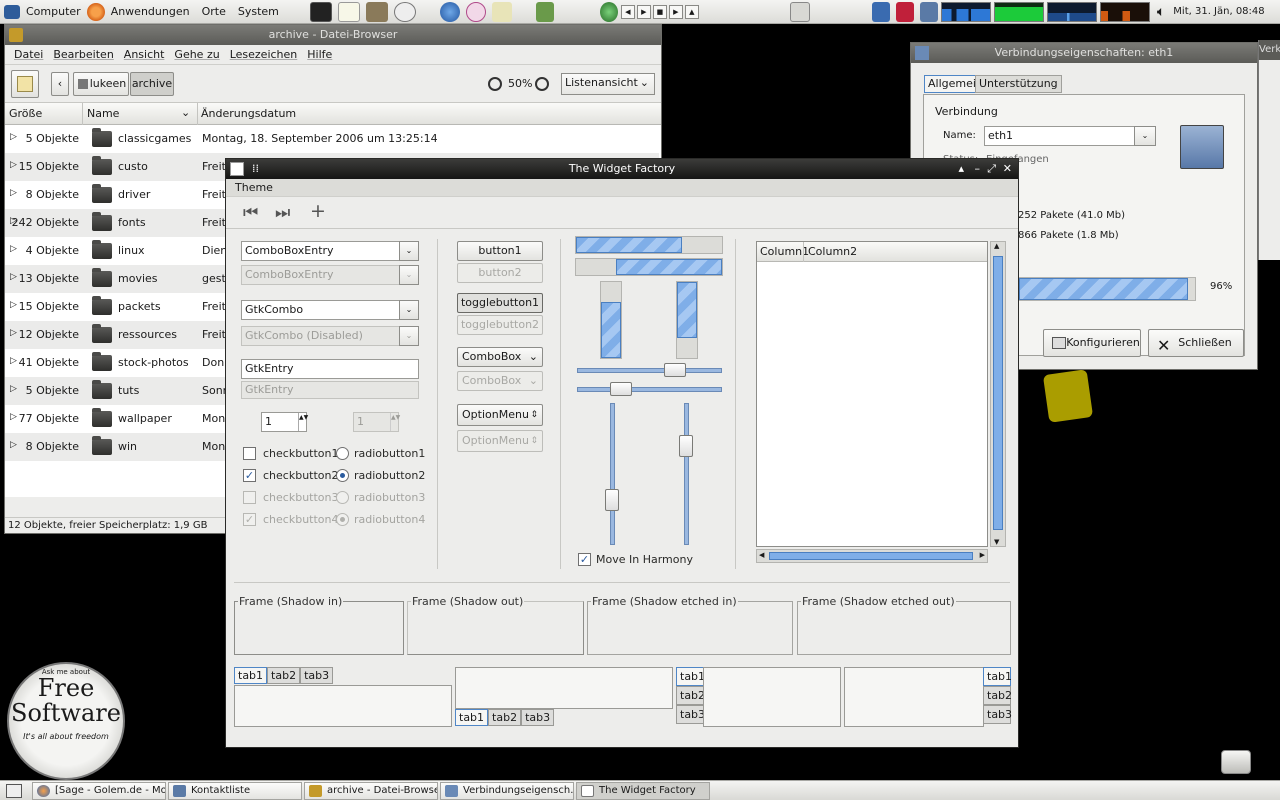 The height and width of the screenshot is (800, 1280). What do you see at coordinates (872, 556) in the screenshot?
I see `tree-hscrollbar: ◀ ▶` at bounding box center [872, 556].